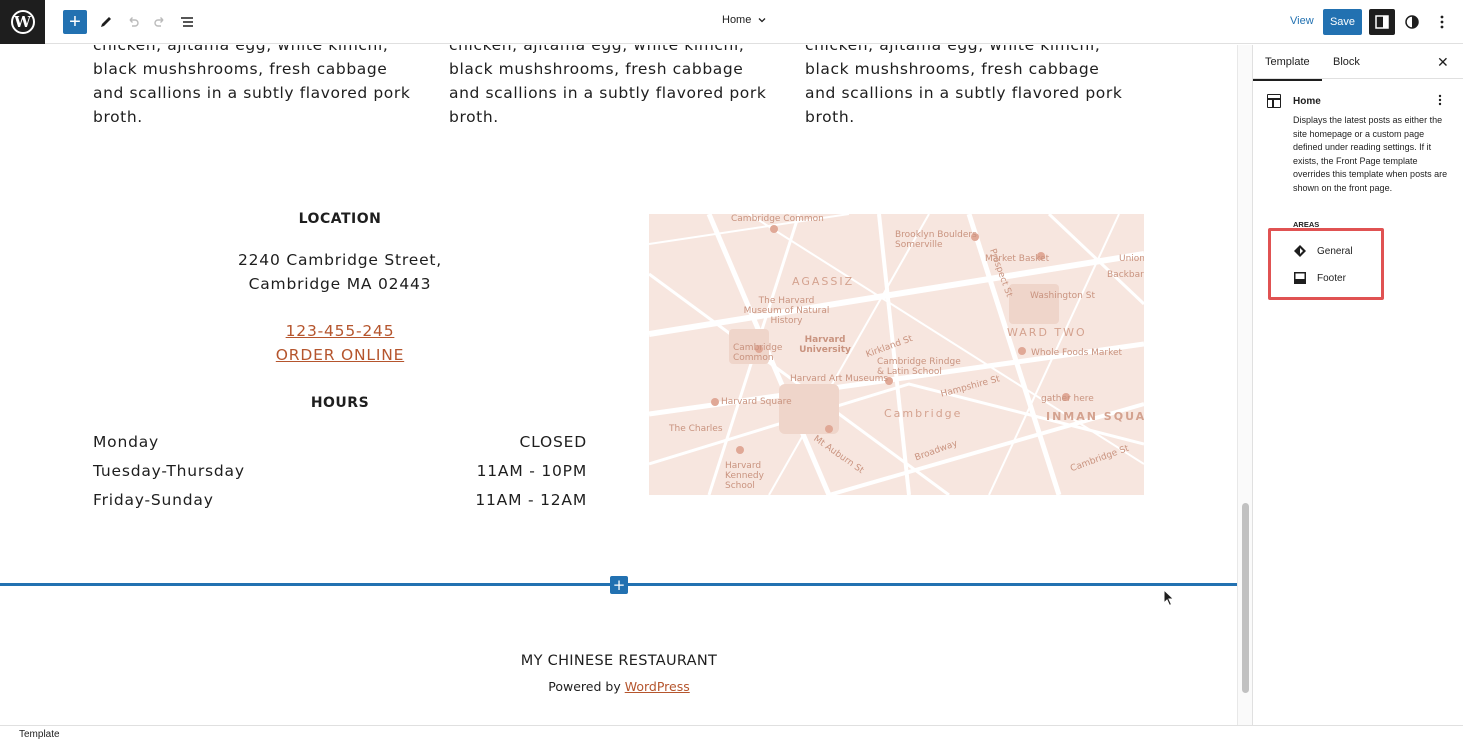 The height and width of the screenshot is (744, 1463). Describe the element at coordinates (1412, 22) in the screenshot. I see `styles-icon` at that location.